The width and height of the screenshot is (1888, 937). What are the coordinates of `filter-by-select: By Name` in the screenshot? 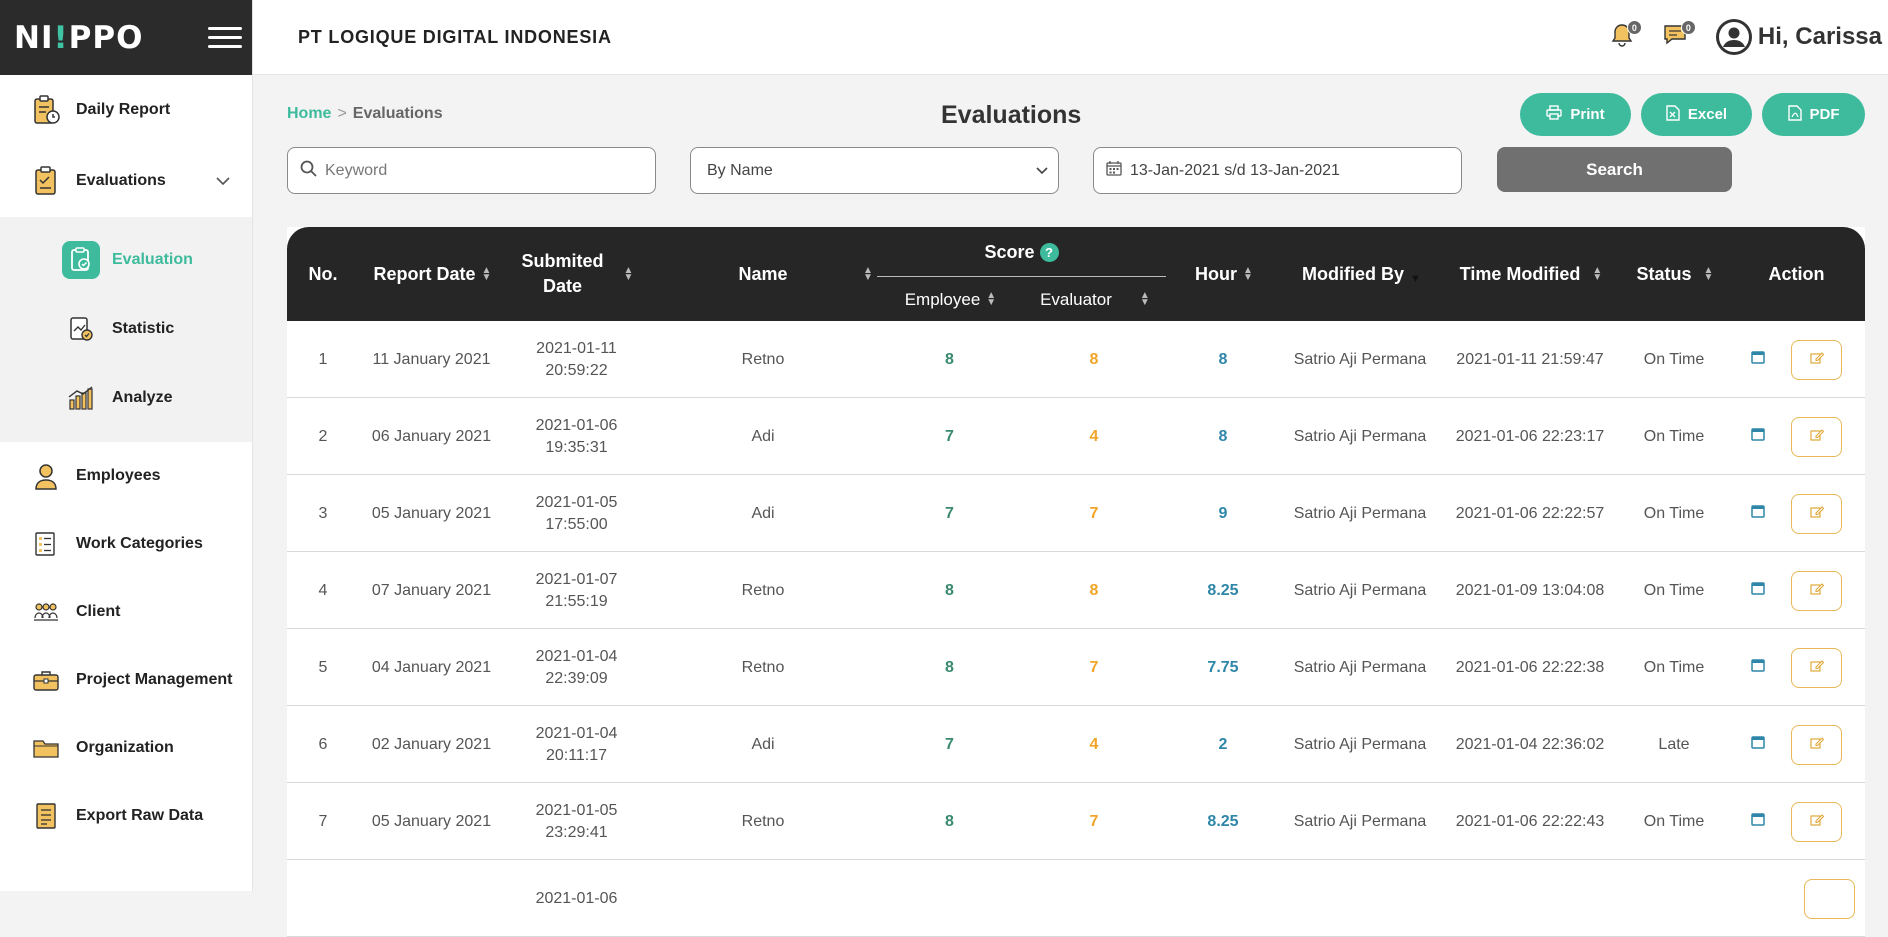 It's located at (874, 170).